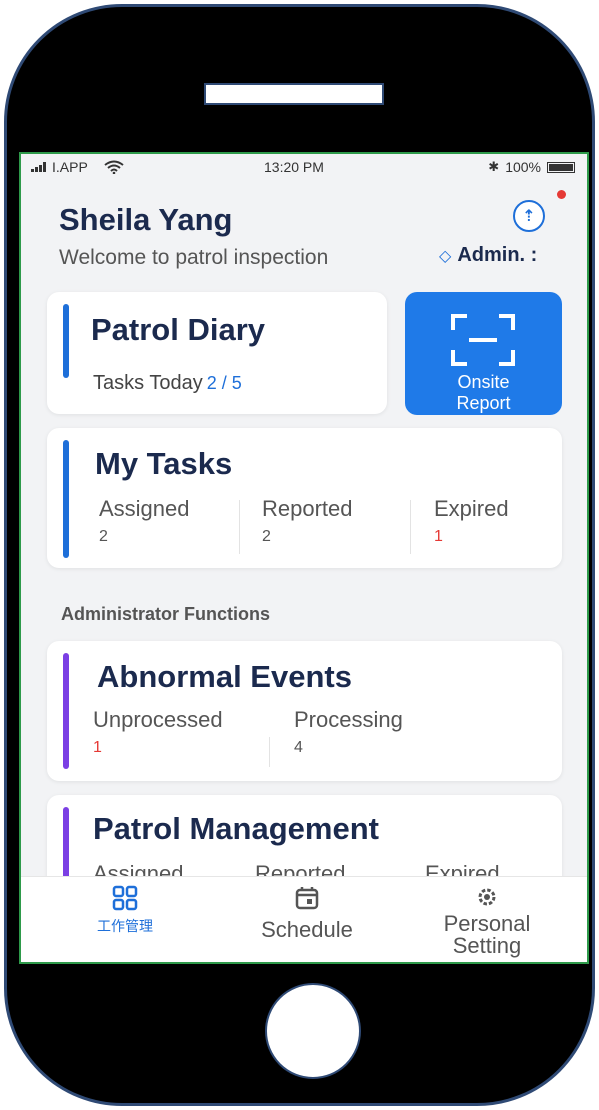 The image size is (599, 1110). What do you see at coordinates (307, 929) in the screenshot?
I see `nav-label: Schedule` at bounding box center [307, 929].